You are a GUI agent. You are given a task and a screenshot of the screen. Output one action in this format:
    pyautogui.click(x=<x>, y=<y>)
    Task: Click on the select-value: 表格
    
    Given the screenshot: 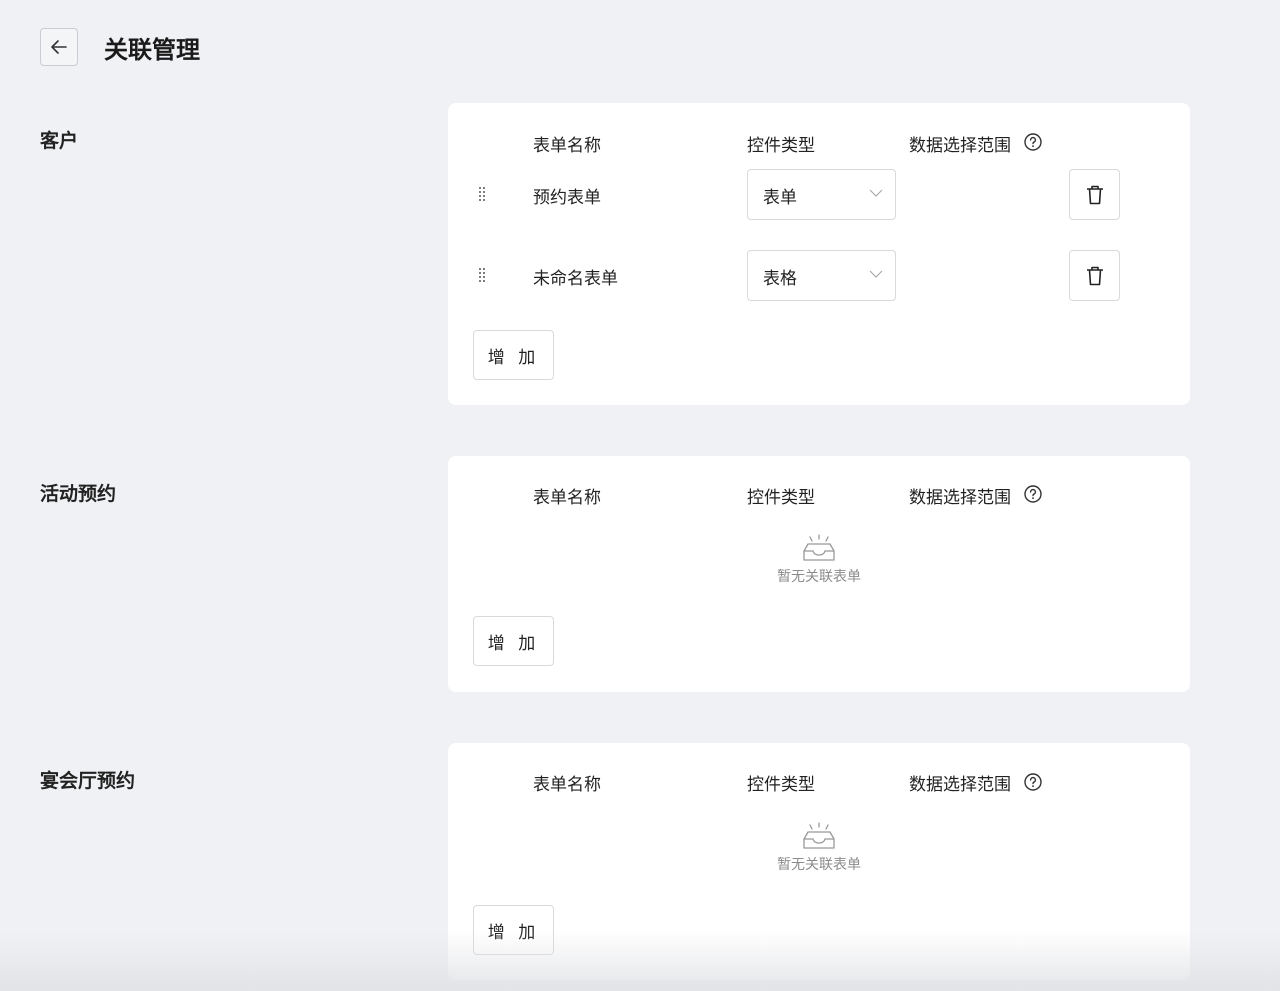 What is the action you would take?
    pyautogui.click(x=780, y=279)
    